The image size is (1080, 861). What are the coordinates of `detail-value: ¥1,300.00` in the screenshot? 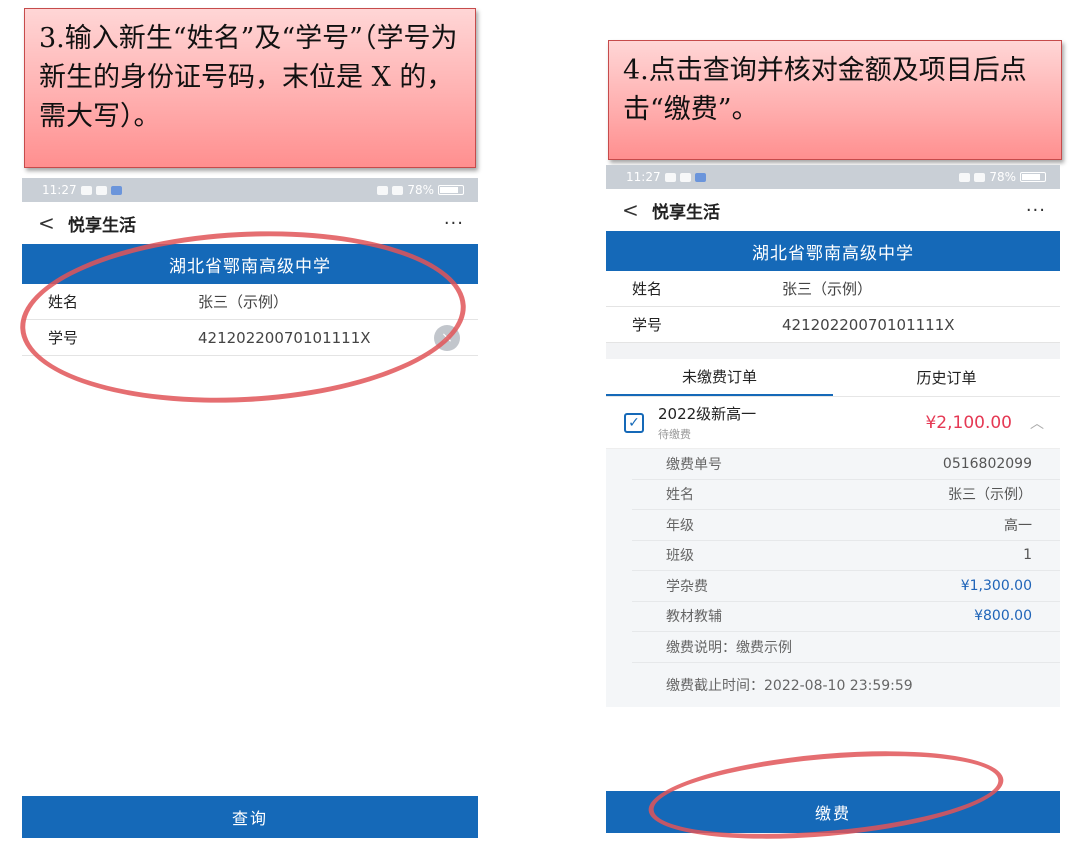 It's located at (996, 585).